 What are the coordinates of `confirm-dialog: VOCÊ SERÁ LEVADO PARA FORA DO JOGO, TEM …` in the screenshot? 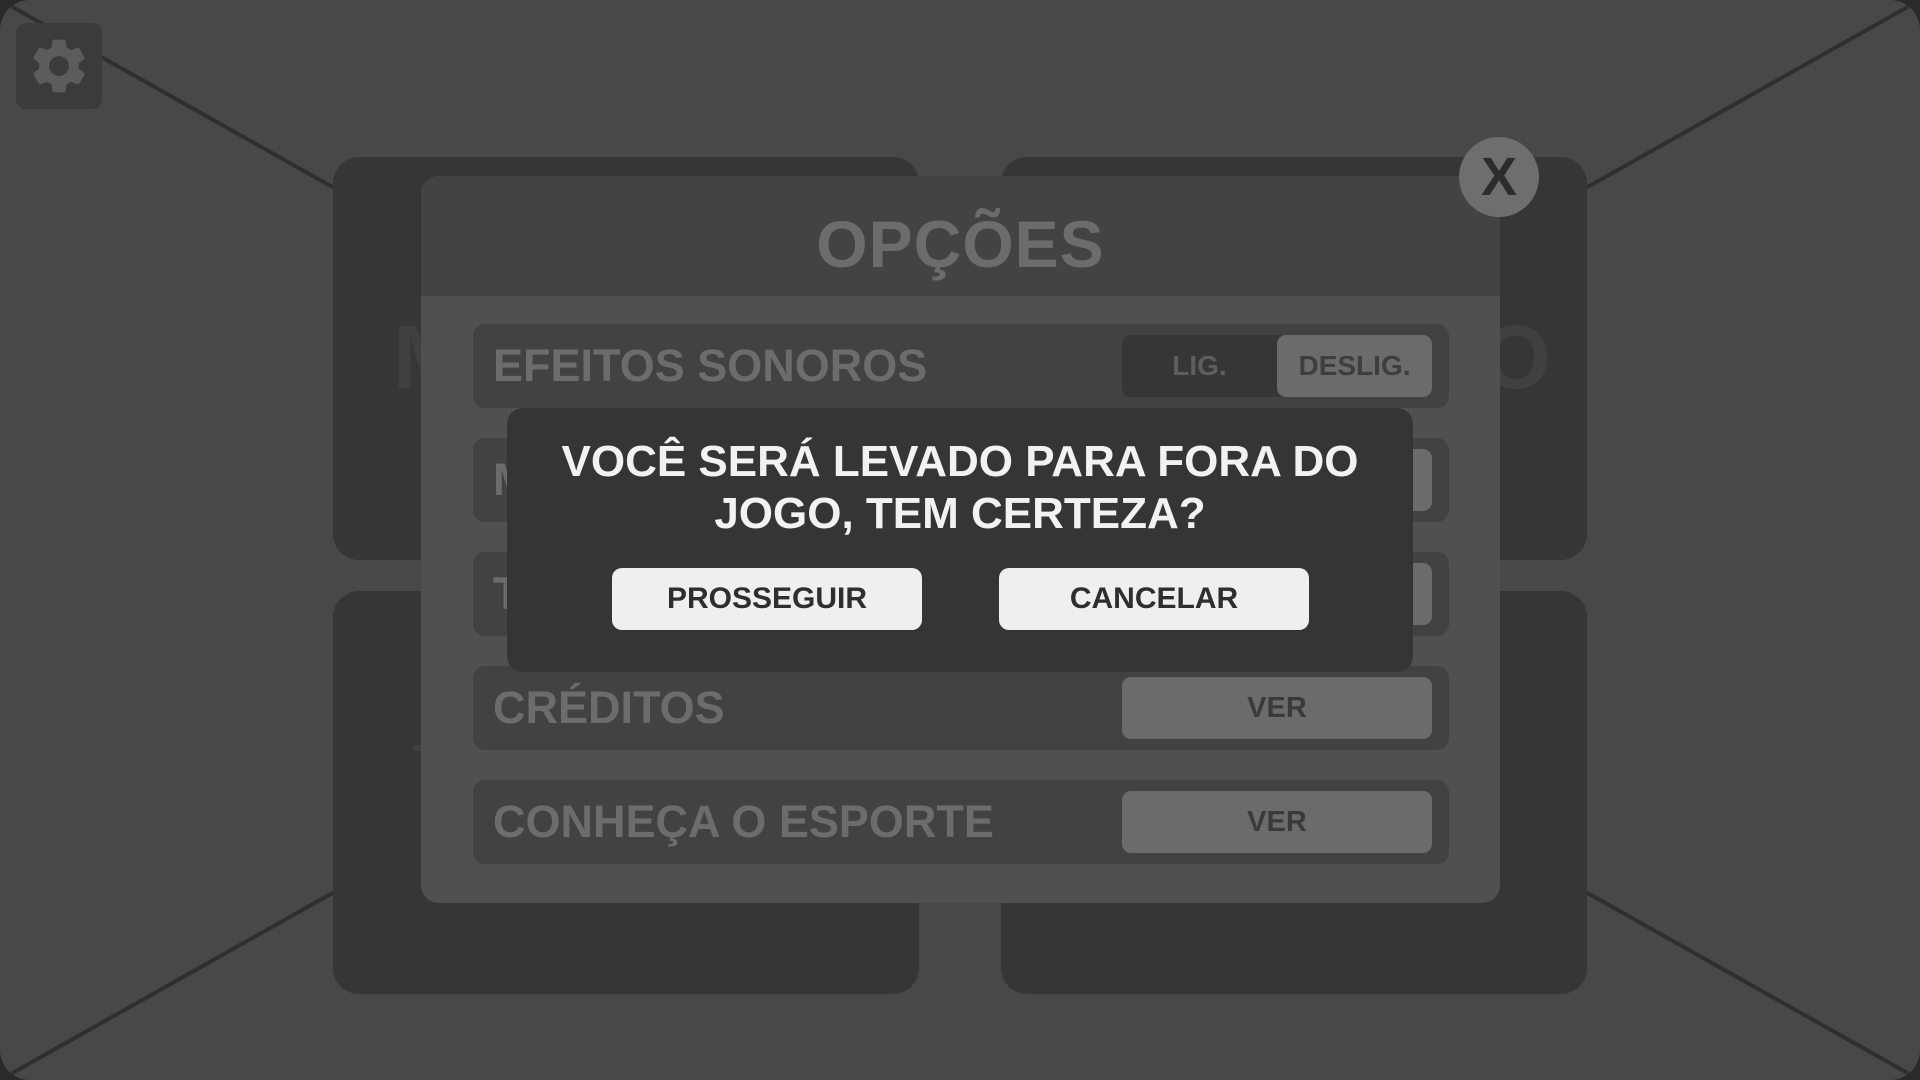 It's located at (960, 540).